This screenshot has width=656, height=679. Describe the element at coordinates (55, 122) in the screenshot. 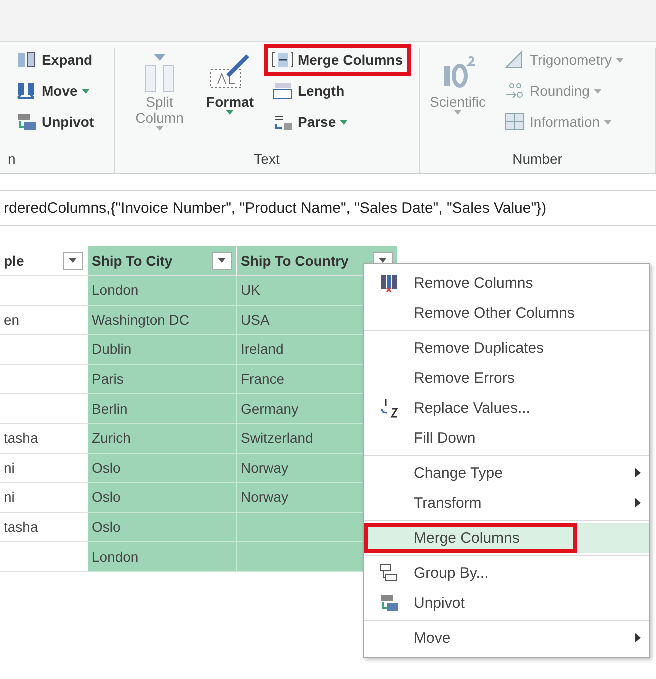

I see `ribbon-button: Unpivot` at that location.